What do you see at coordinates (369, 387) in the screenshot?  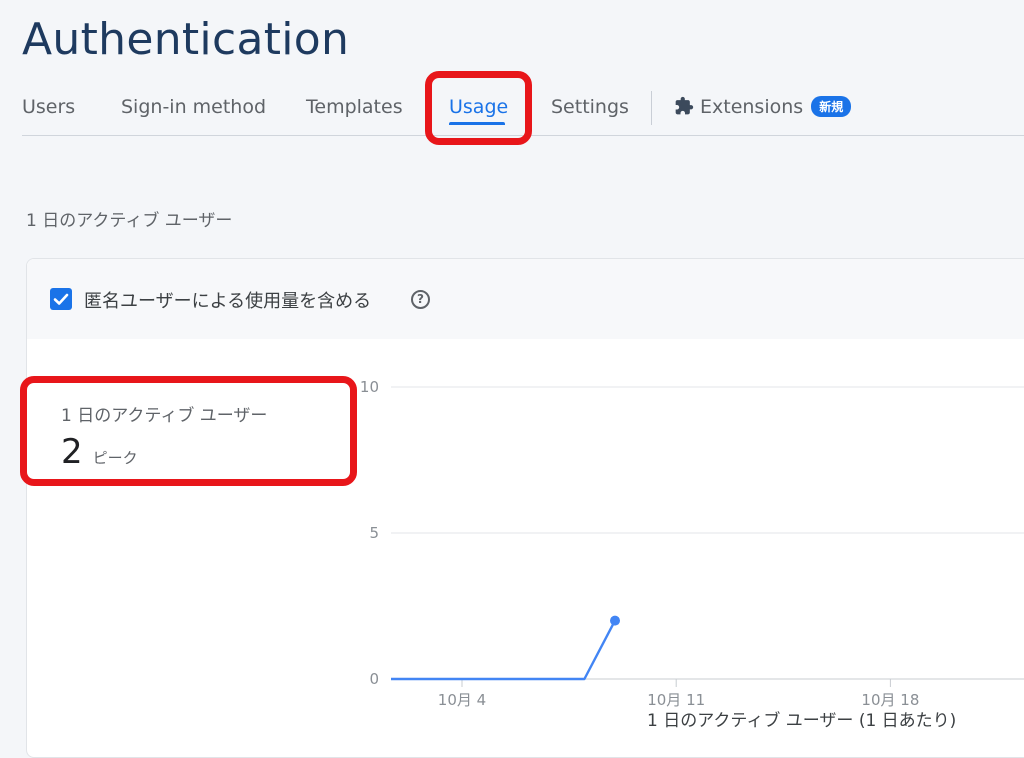 I see `y-tick-label: 10` at bounding box center [369, 387].